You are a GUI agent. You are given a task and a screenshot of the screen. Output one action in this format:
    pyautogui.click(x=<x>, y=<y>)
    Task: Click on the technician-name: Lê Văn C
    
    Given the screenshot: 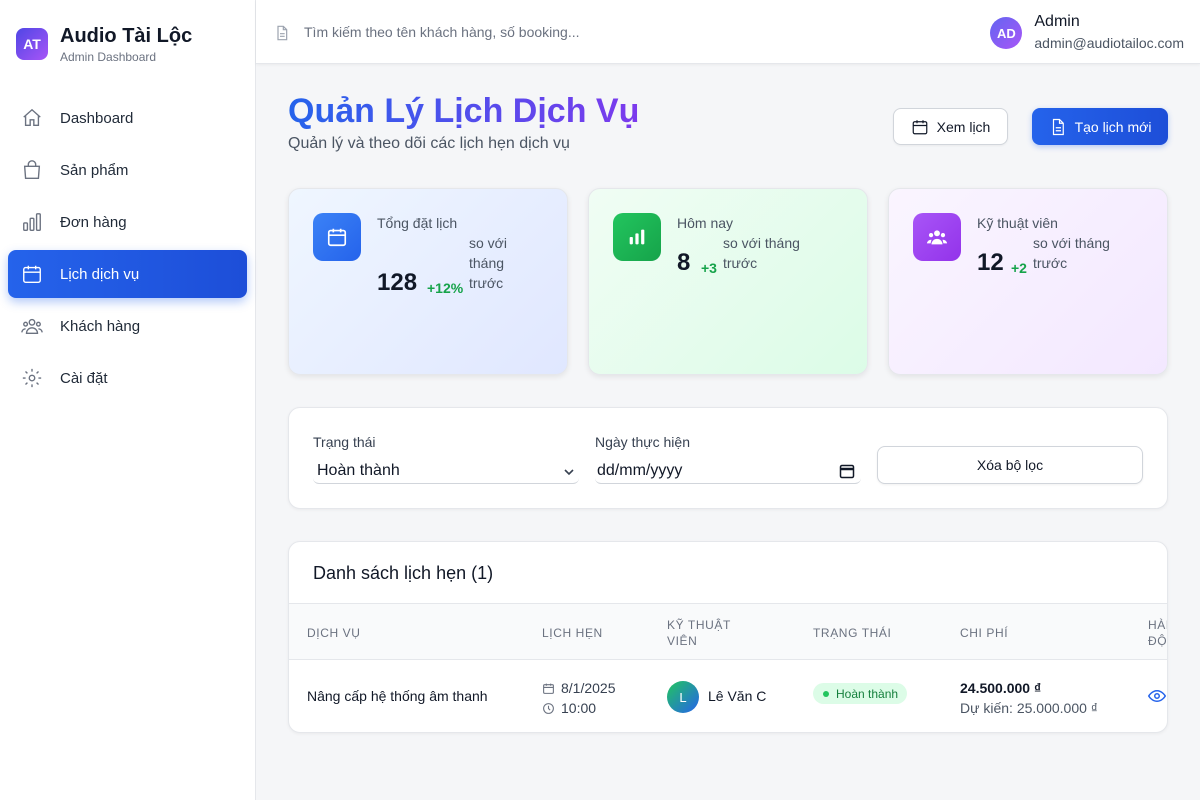 What is the action you would take?
    pyautogui.click(x=737, y=696)
    